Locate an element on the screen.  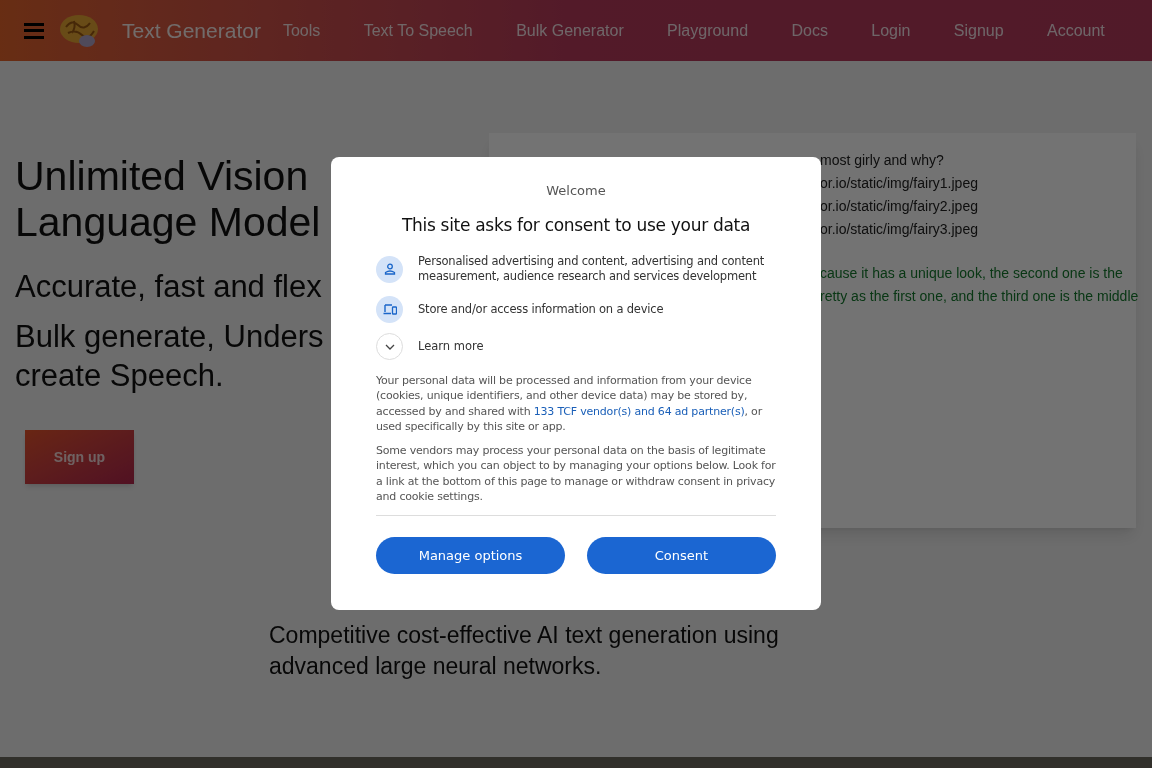
dialog-button: Manage options is located at coordinates (470, 556).